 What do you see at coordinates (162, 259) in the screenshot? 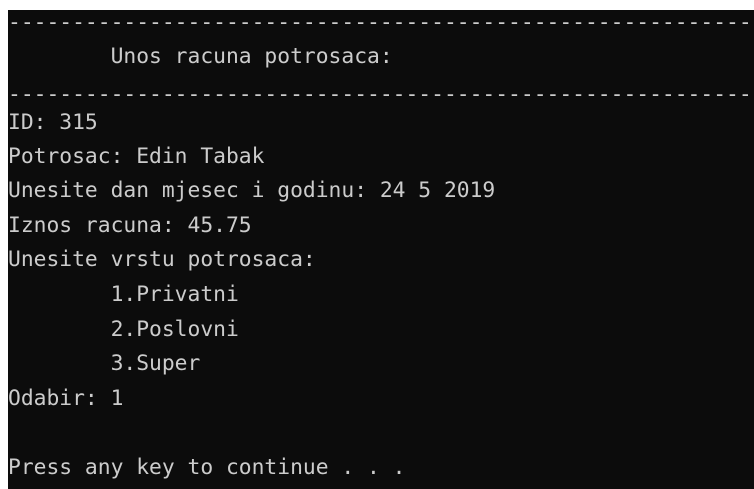
I see `consumer-type-prompt-line: Unesite vrstu potrosaca:` at bounding box center [162, 259].